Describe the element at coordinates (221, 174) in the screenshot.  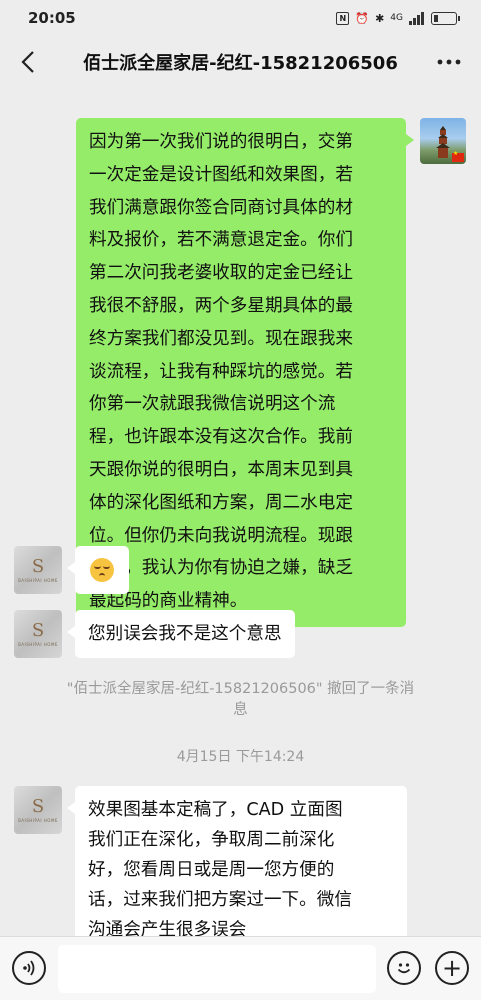
I see `message-line: 一次定金是设计图纸和效果图，若` at that location.